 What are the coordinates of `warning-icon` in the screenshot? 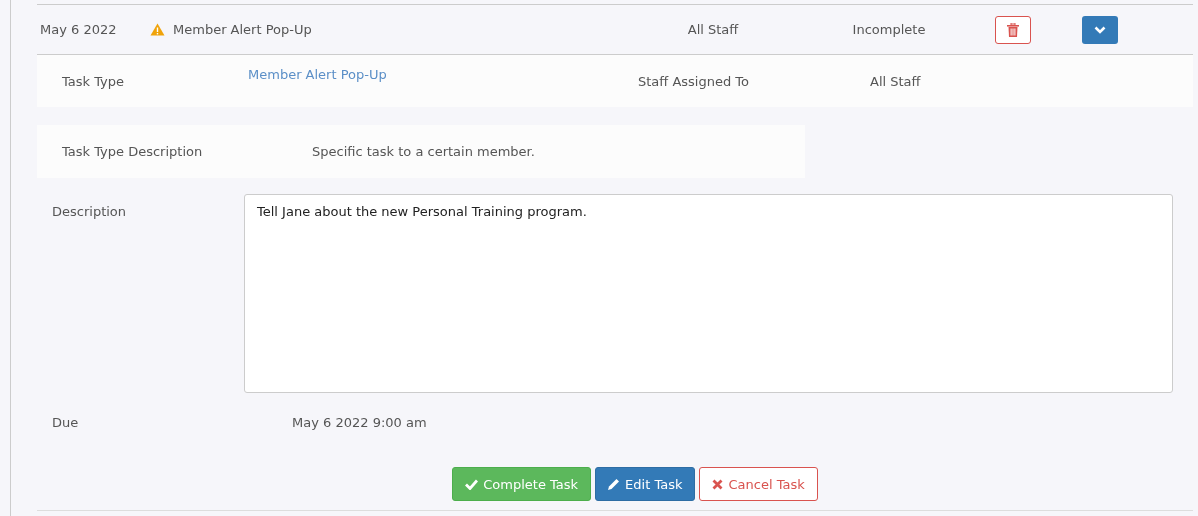 It's located at (157, 29).